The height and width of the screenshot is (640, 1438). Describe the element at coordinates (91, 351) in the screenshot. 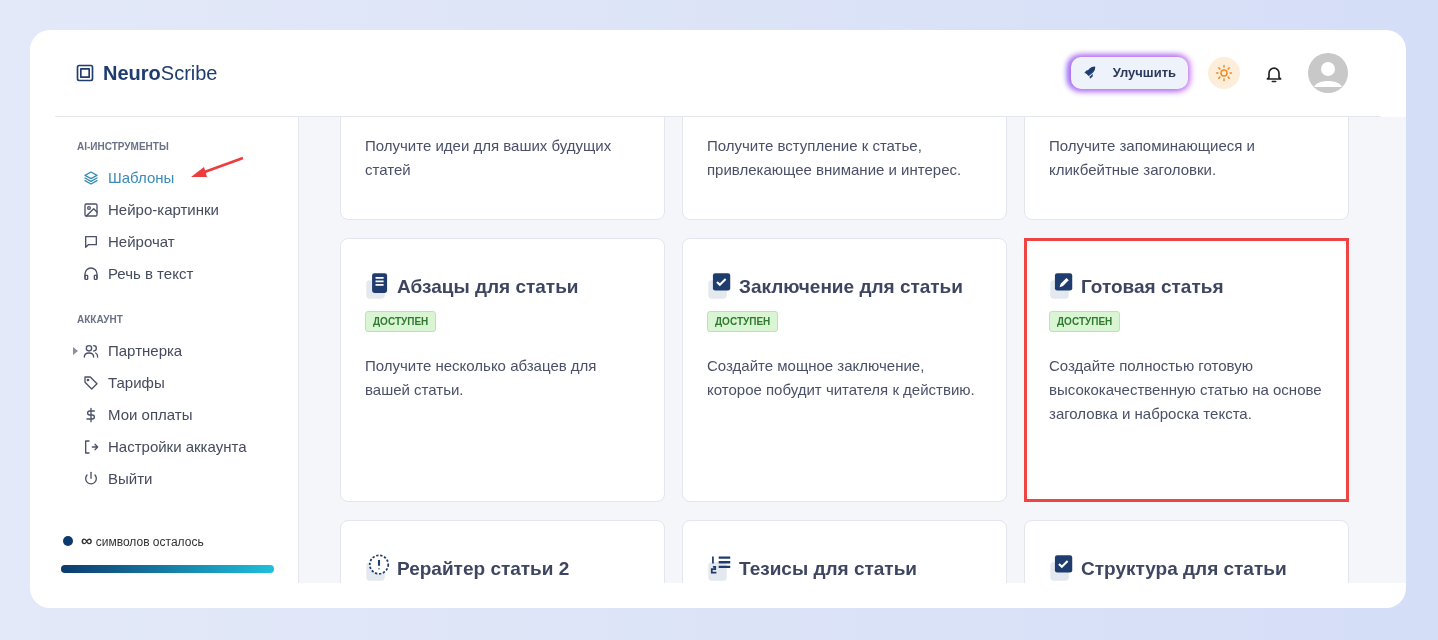

I see `users-icon` at that location.